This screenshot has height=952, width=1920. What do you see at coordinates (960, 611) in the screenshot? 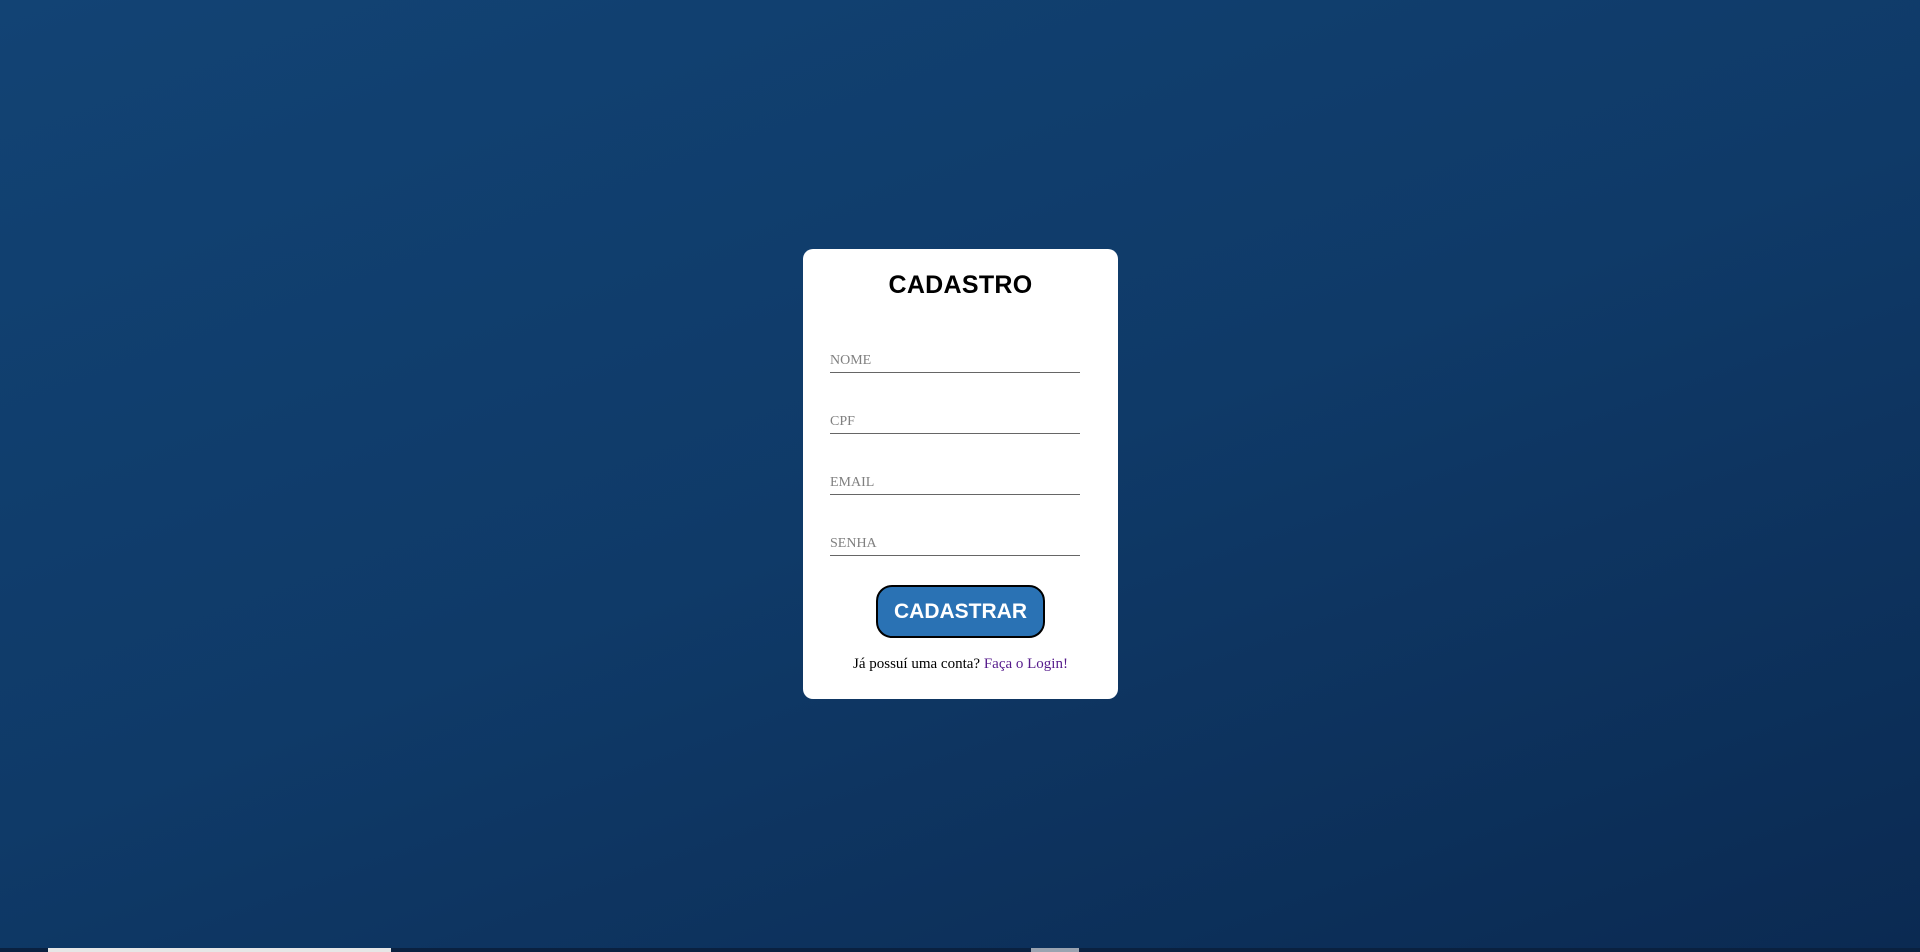
I see `register-button: CADASTRAR` at bounding box center [960, 611].